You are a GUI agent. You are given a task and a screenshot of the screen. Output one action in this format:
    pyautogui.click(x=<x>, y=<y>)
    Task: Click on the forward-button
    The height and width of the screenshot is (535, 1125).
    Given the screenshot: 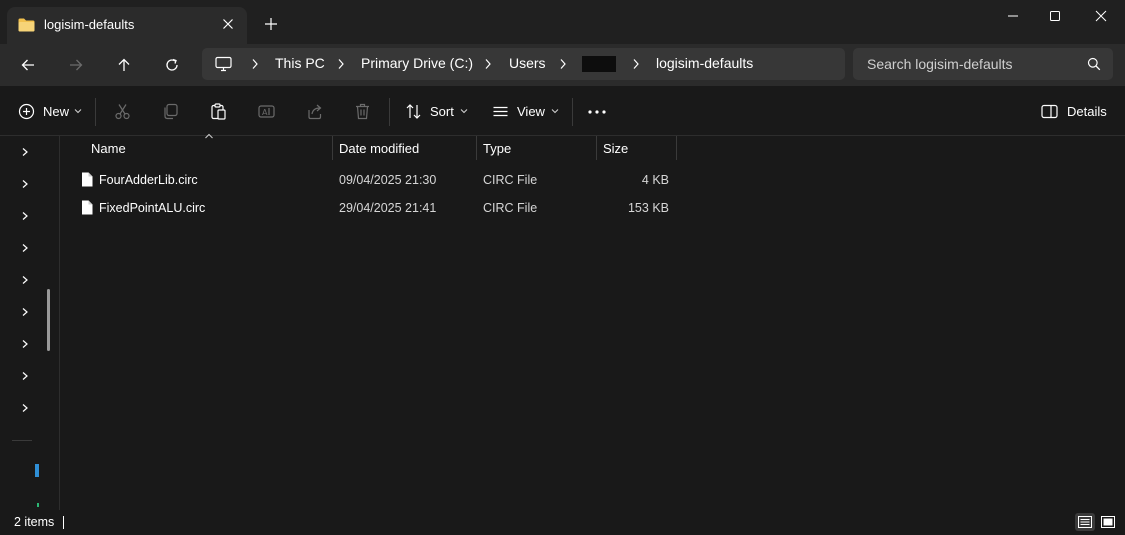 What is the action you would take?
    pyautogui.click(x=76, y=65)
    